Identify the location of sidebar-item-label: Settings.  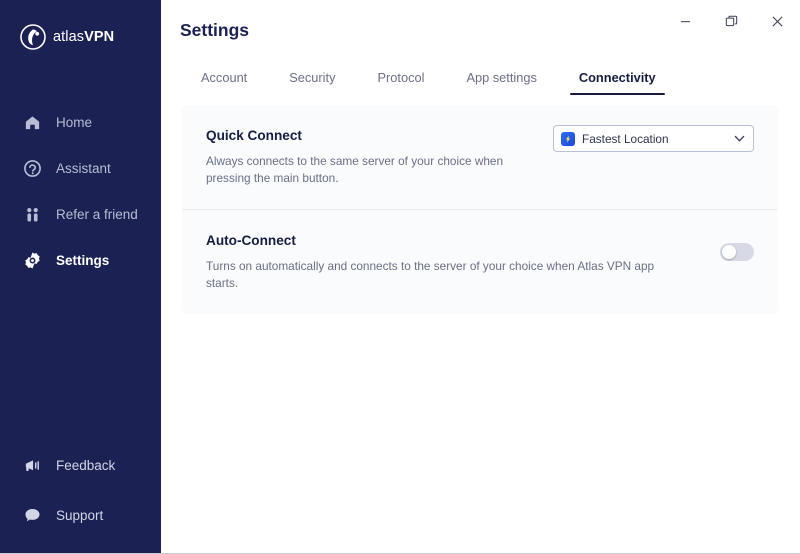
(83, 260).